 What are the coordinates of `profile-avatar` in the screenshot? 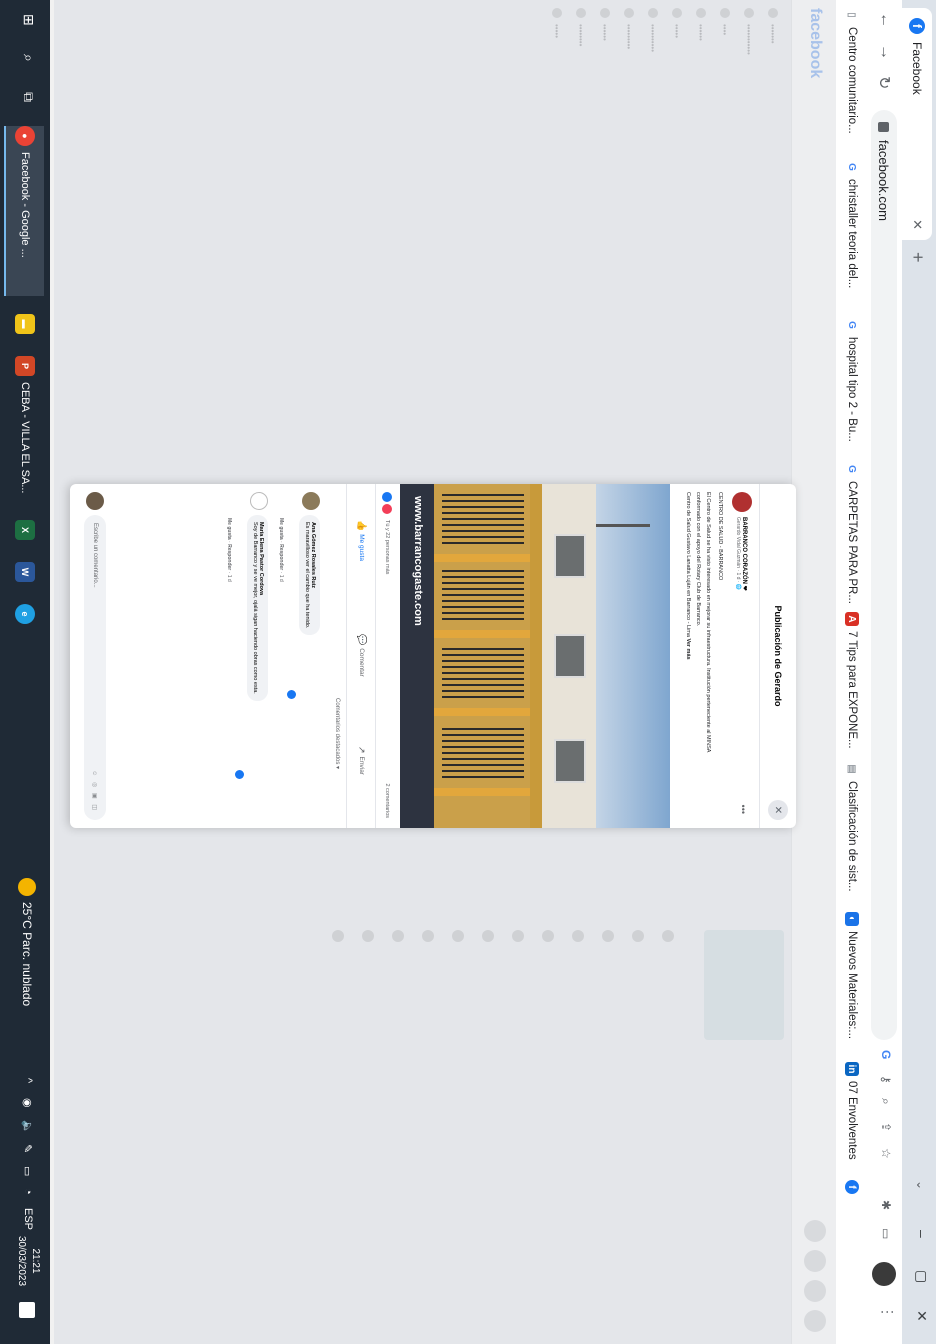 It's located at (884, 1274).